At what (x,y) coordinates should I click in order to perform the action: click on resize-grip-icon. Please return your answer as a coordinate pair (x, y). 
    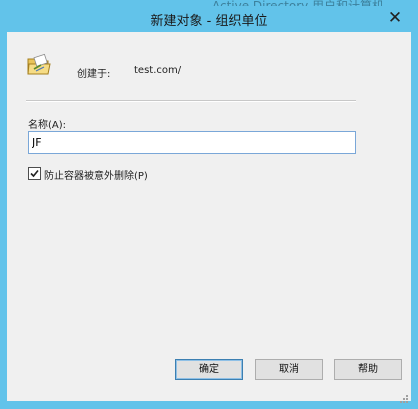
    Looking at the image, I should click on (404, 396).